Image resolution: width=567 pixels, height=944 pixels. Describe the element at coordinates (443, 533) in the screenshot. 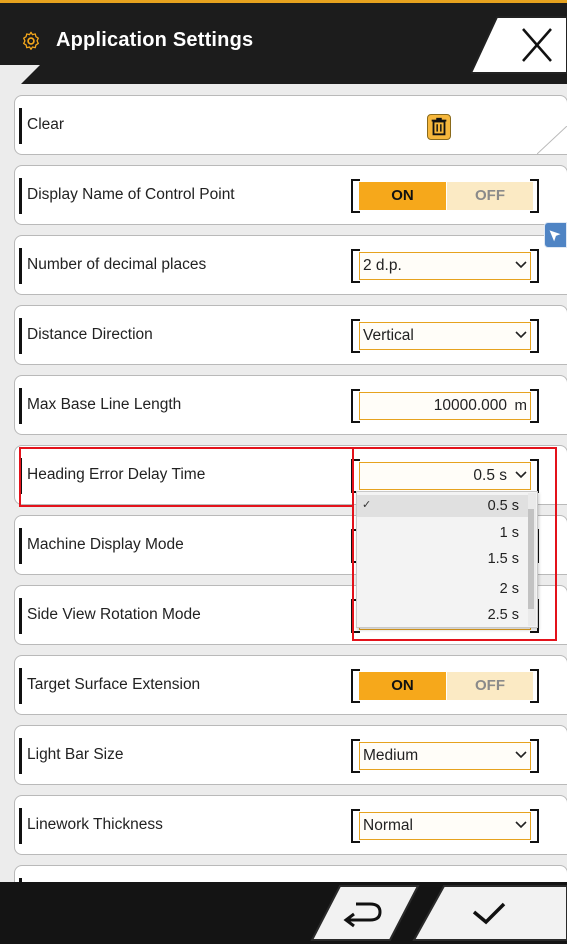

I see `dropdown-option: 1 s` at that location.